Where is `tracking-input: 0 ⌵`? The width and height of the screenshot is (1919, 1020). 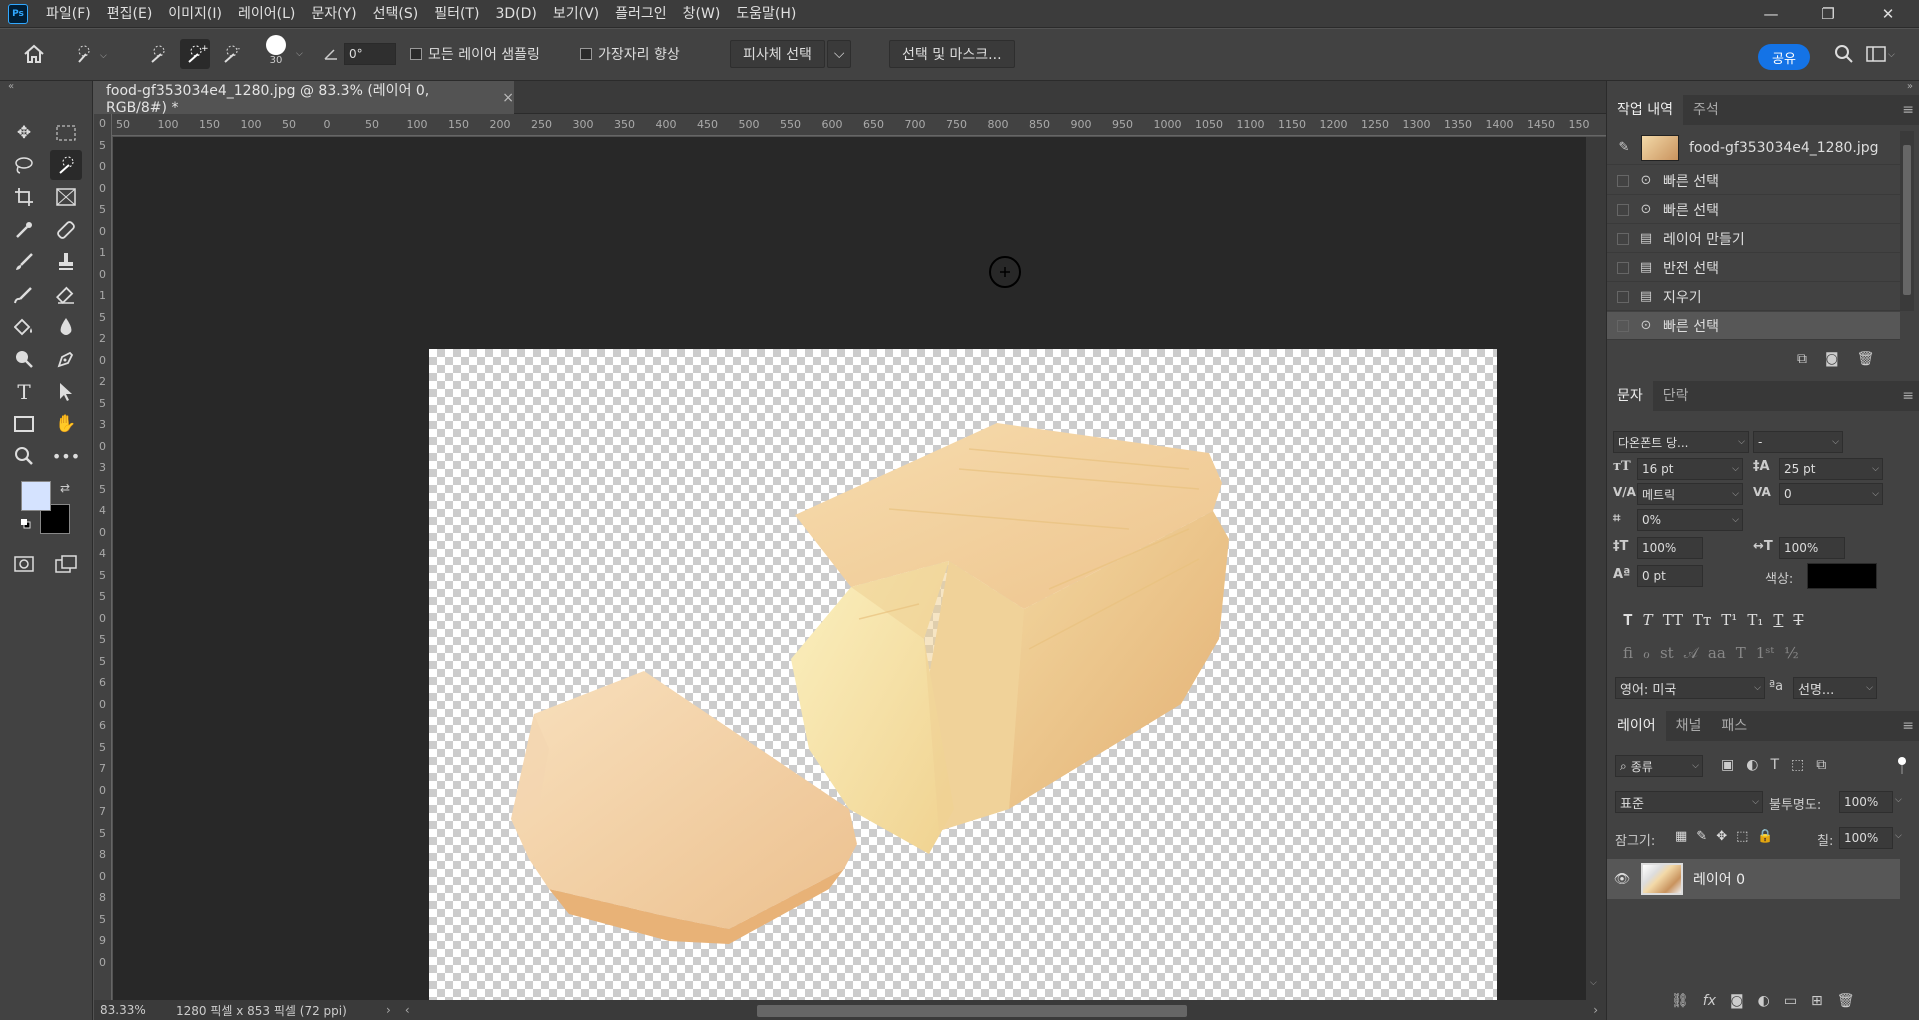 tracking-input: 0 ⌵ is located at coordinates (1831, 494).